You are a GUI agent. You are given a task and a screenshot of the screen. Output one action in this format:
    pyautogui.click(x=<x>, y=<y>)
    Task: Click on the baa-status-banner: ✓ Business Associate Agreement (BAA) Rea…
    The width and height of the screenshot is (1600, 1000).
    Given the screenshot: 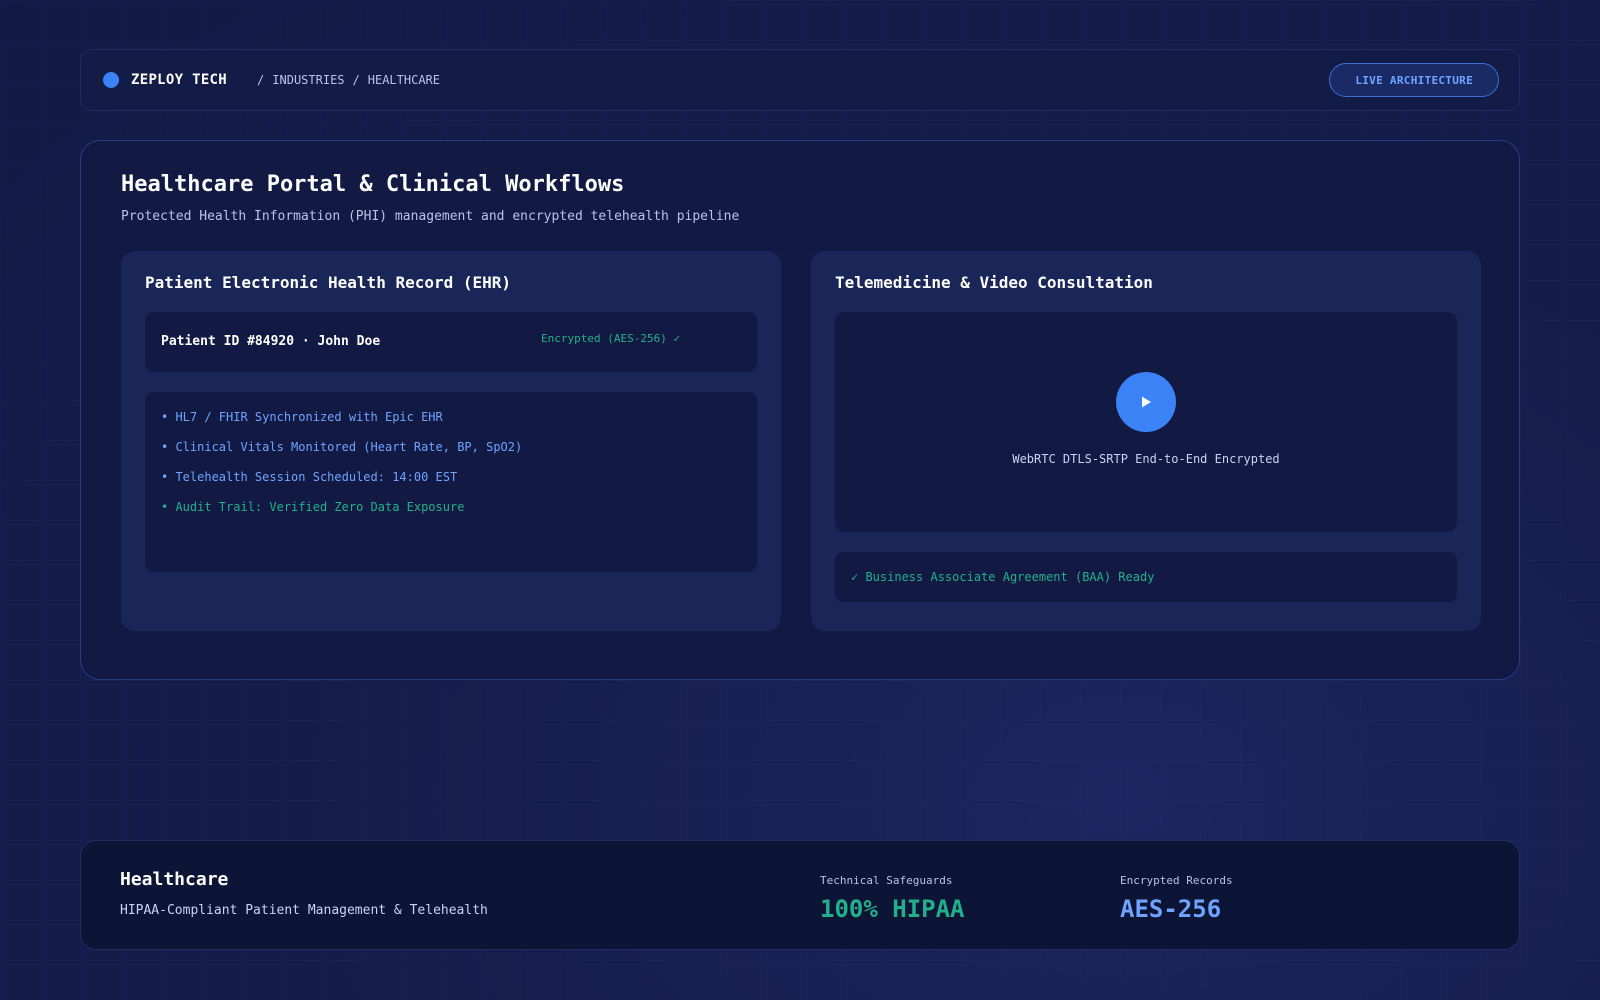 What is the action you would take?
    pyautogui.click(x=1146, y=577)
    